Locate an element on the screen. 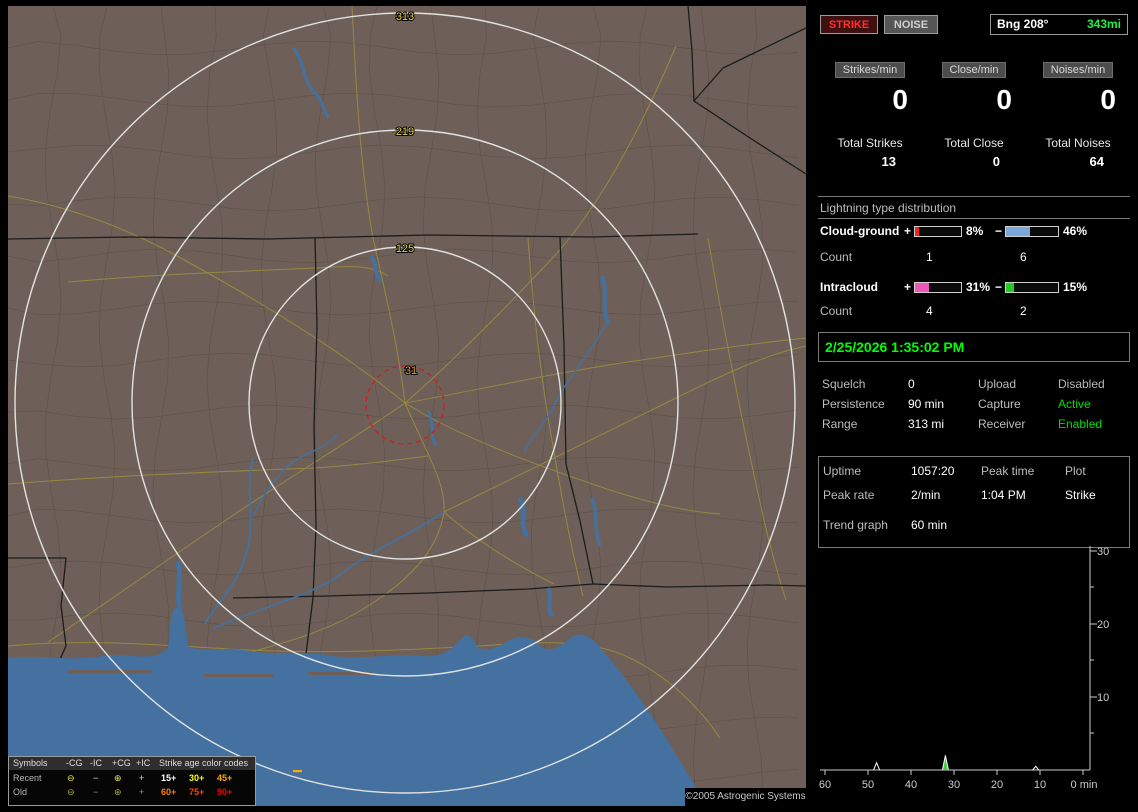  divider is located at coordinates (974, 218).